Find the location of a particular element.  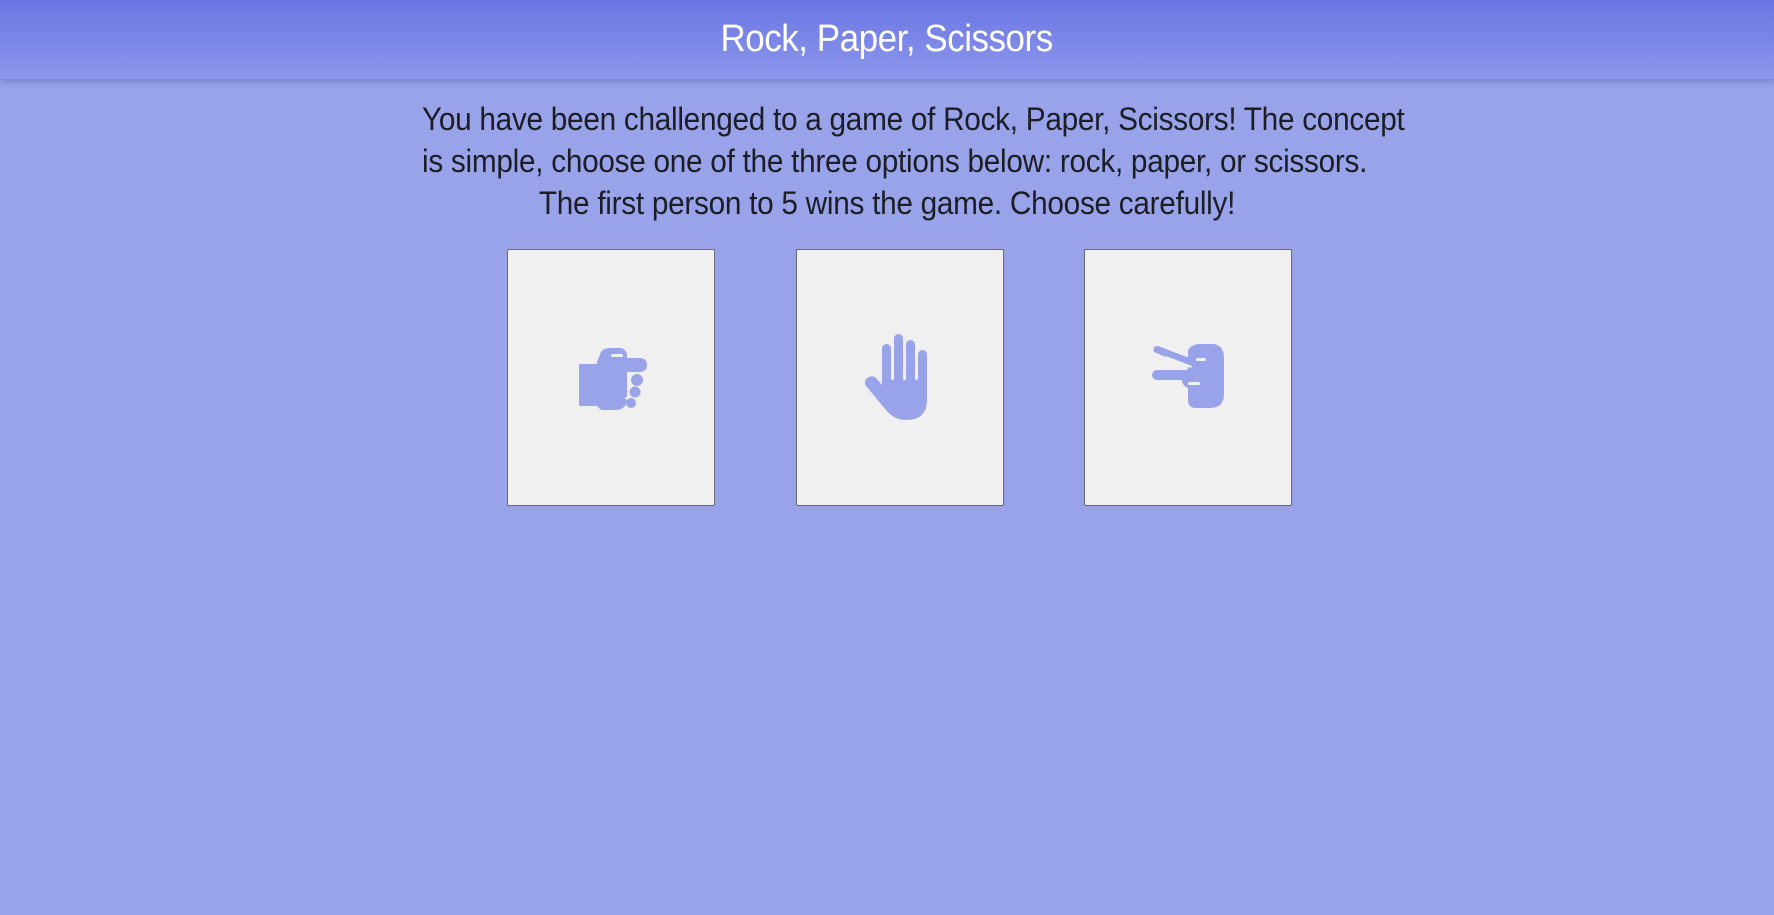

hand-rock-icon is located at coordinates (611, 378).